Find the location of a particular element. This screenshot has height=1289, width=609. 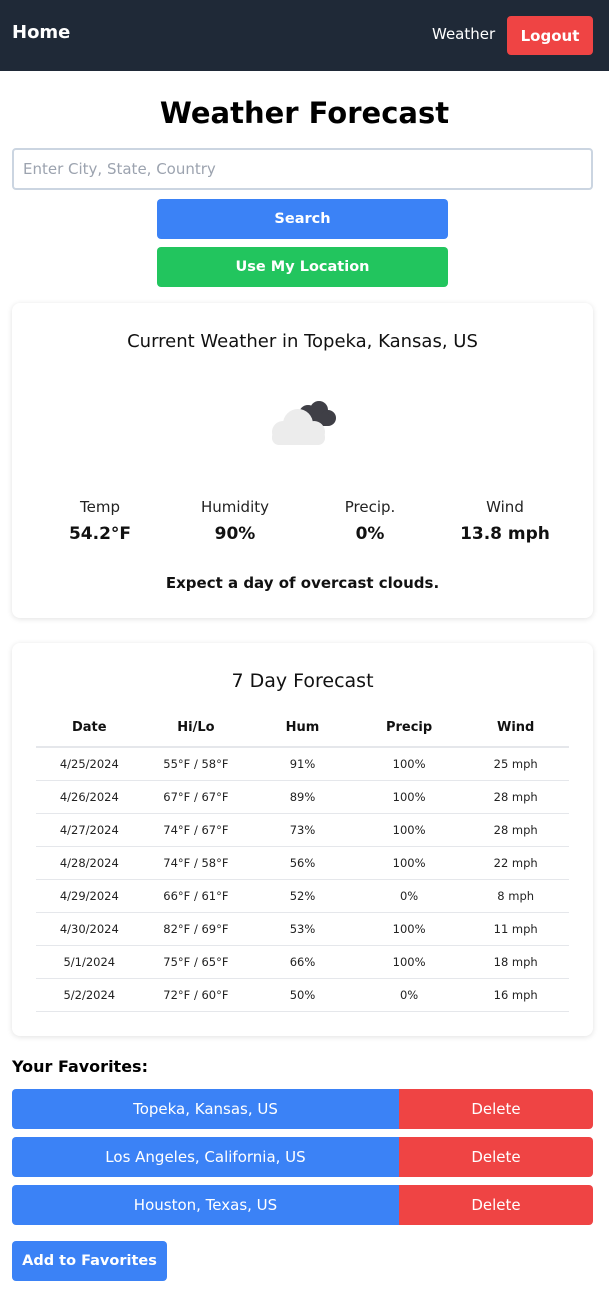

cell-hilo: 82°F / 69°F is located at coordinates (196, 929).